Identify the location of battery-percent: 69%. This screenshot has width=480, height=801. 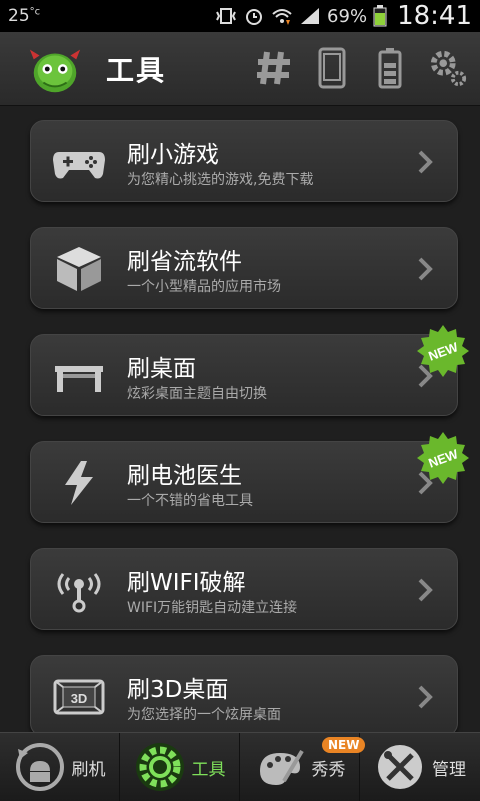
(347, 16).